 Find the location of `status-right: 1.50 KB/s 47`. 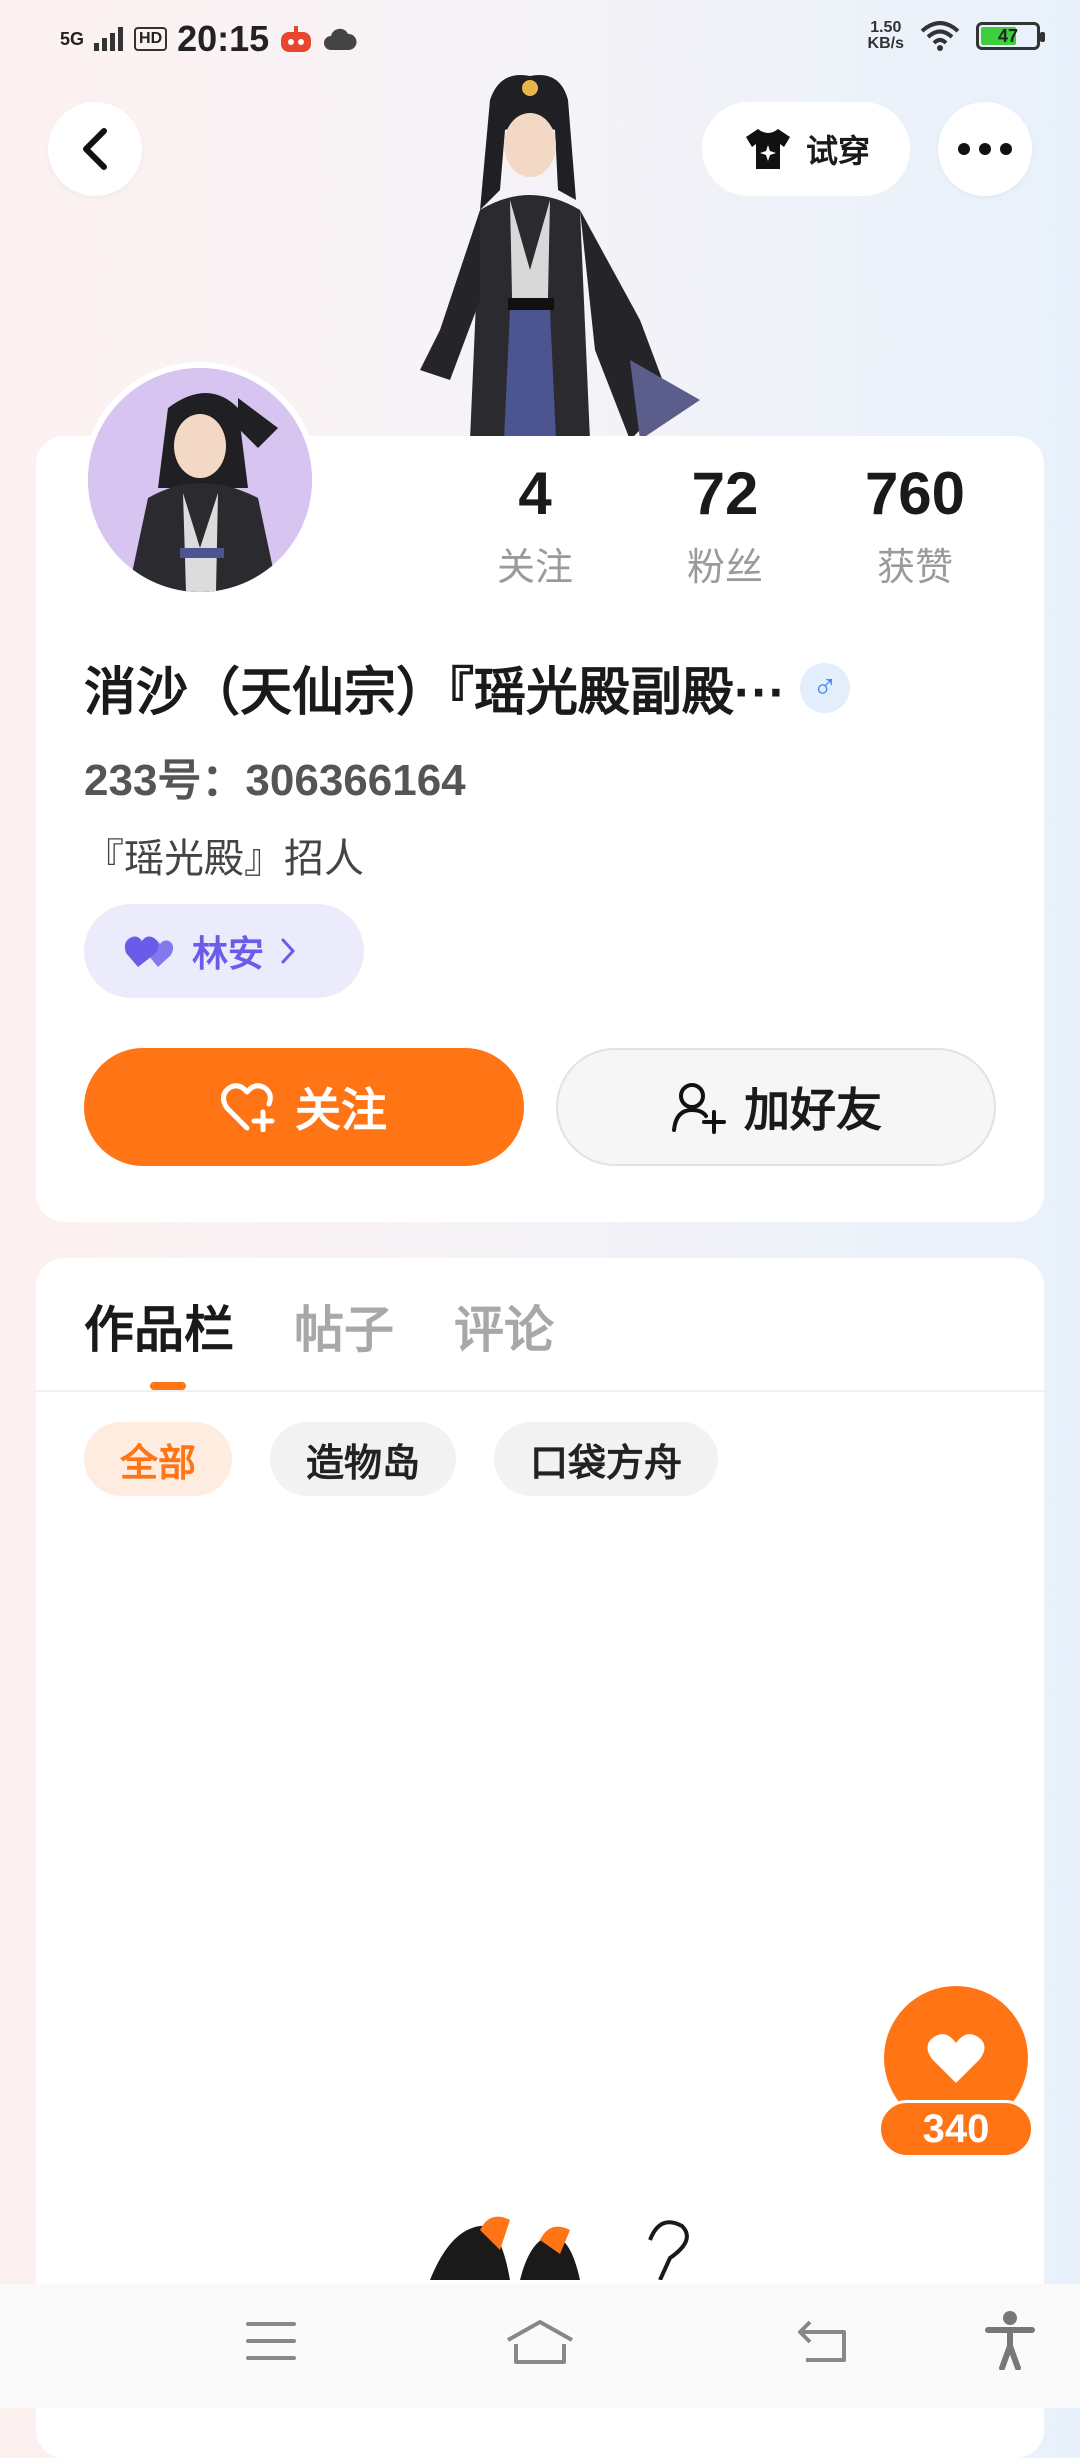

status-right: 1.50 KB/s 47 is located at coordinates (956, 36).